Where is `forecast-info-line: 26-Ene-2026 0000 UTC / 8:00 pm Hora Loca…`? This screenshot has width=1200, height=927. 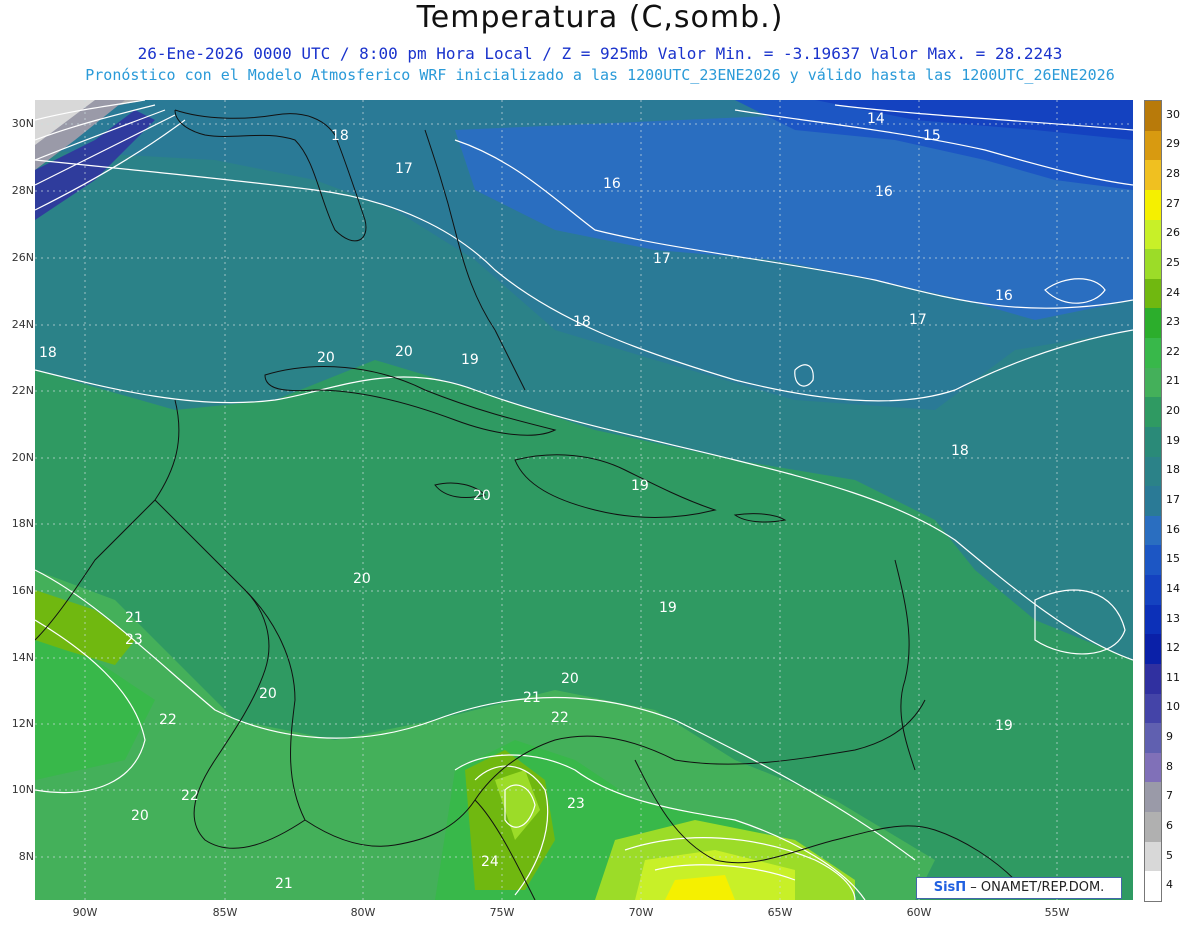
forecast-info-line: 26-Ene-2026 0000 UTC / 8:00 pm Hora Loca… is located at coordinates (600, 53).